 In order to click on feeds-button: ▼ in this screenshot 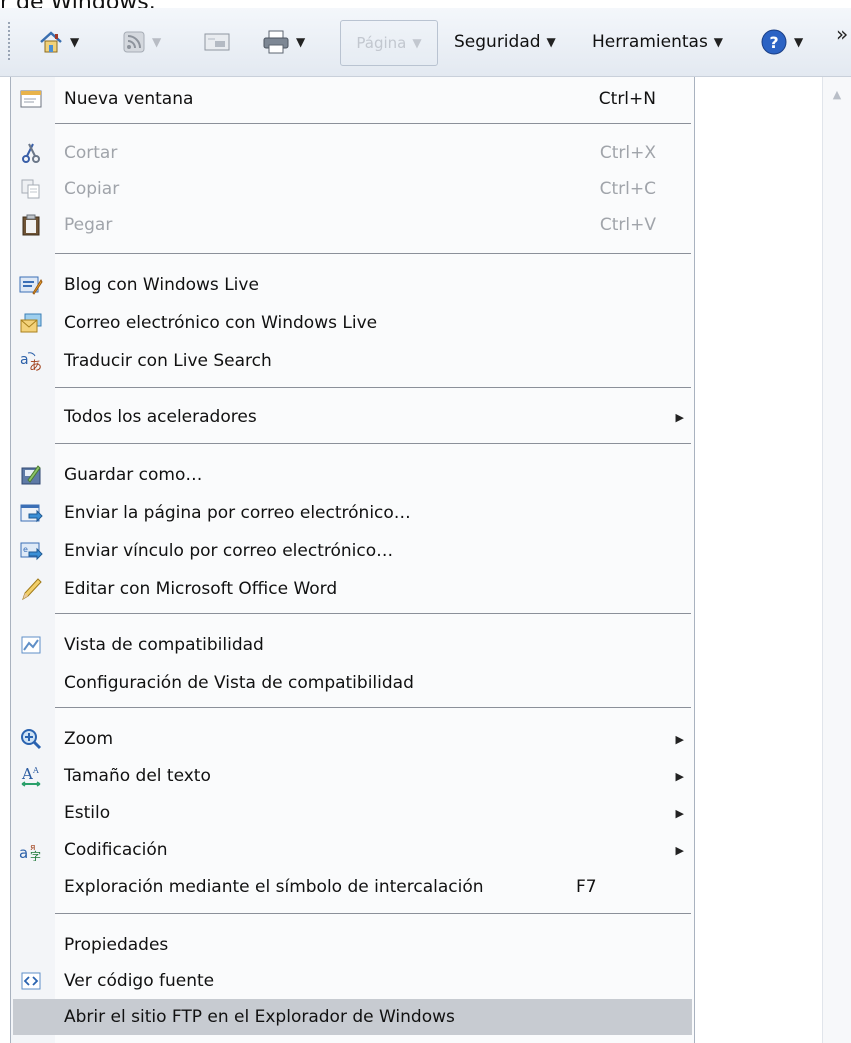, I will do `click(141, 42)`.